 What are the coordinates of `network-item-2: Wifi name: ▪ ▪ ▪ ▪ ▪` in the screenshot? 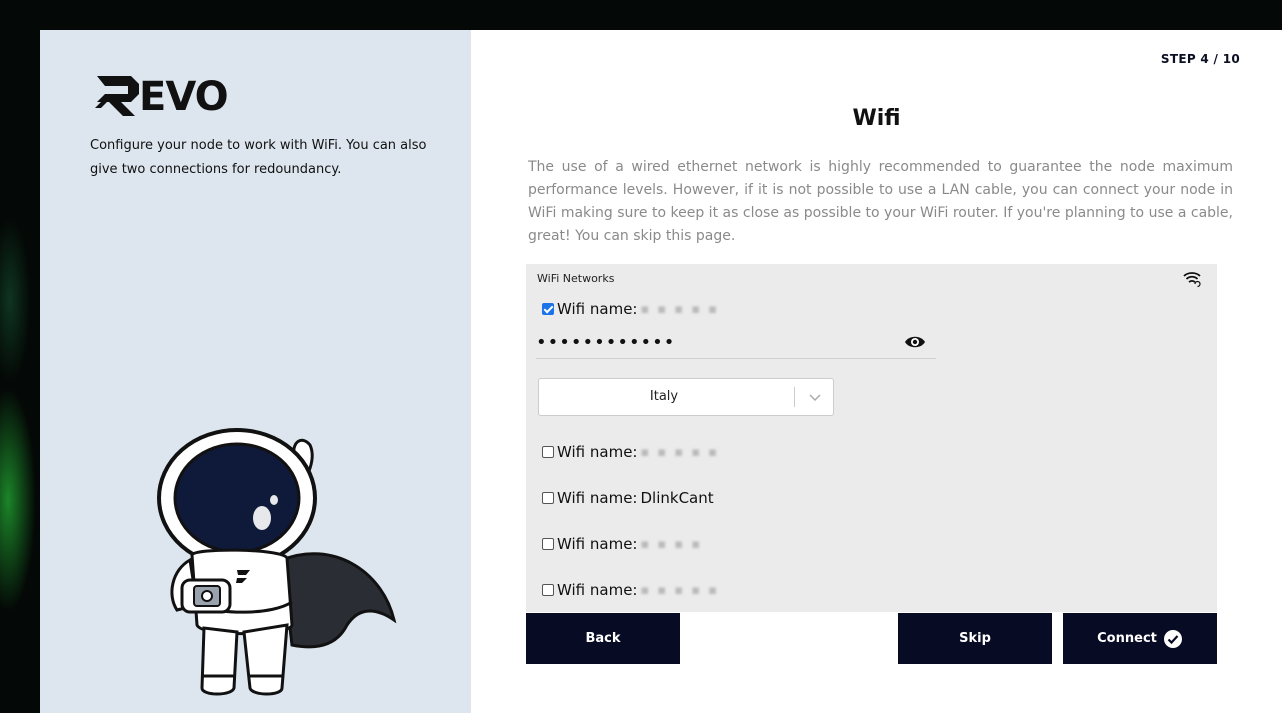 It's located at (630, 452).